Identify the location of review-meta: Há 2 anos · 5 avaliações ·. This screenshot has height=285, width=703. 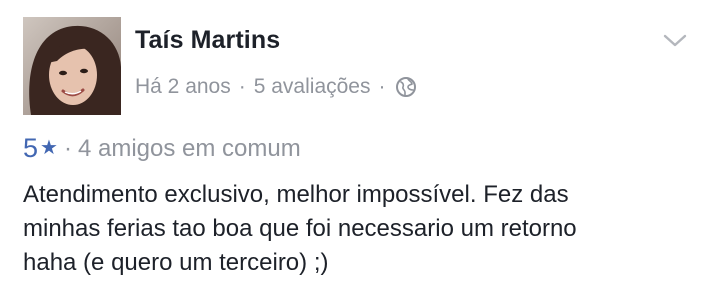
(276, 87).